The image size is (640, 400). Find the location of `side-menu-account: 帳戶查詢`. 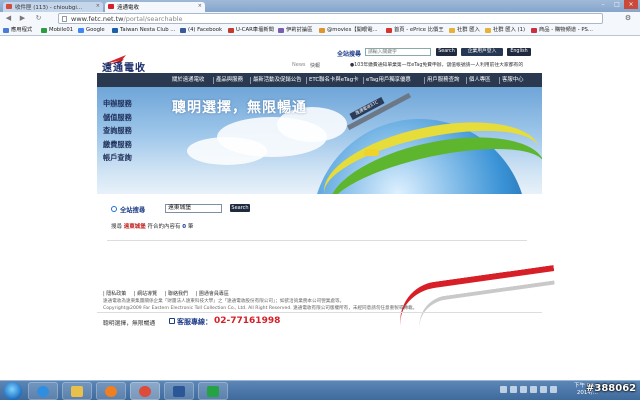

side-menu-account: 帳戶查詢 is located at coordinates (117, 158).